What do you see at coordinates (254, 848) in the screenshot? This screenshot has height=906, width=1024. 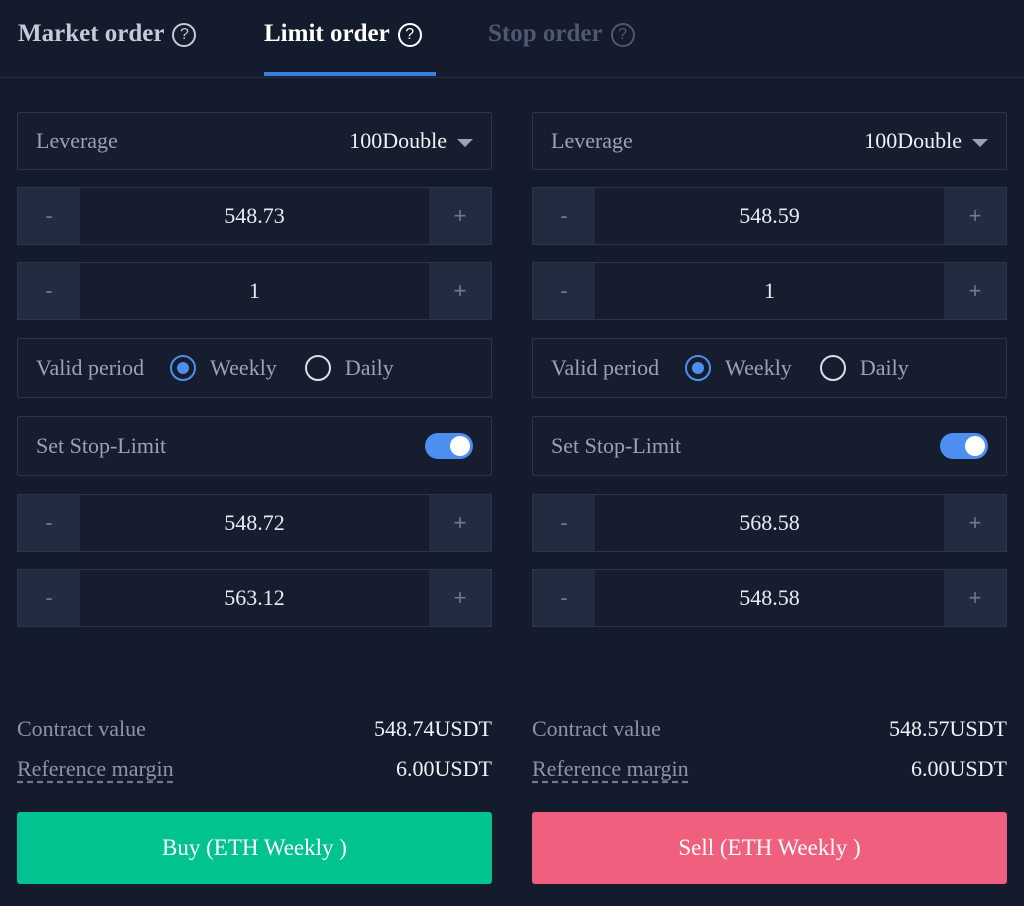 I see `buy-button: Buy (ETH Weekly )` at bounding box center [254, 848].